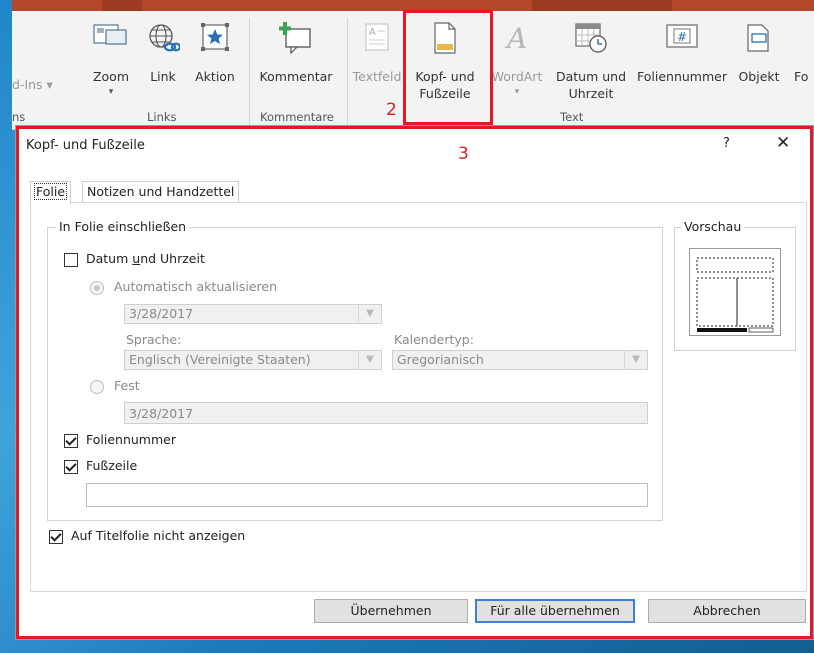 This screenshot has height=653, width=814. Describe the element at coordinates (164, 38) in the screenshot. I see `globe-link-icon` at that location.